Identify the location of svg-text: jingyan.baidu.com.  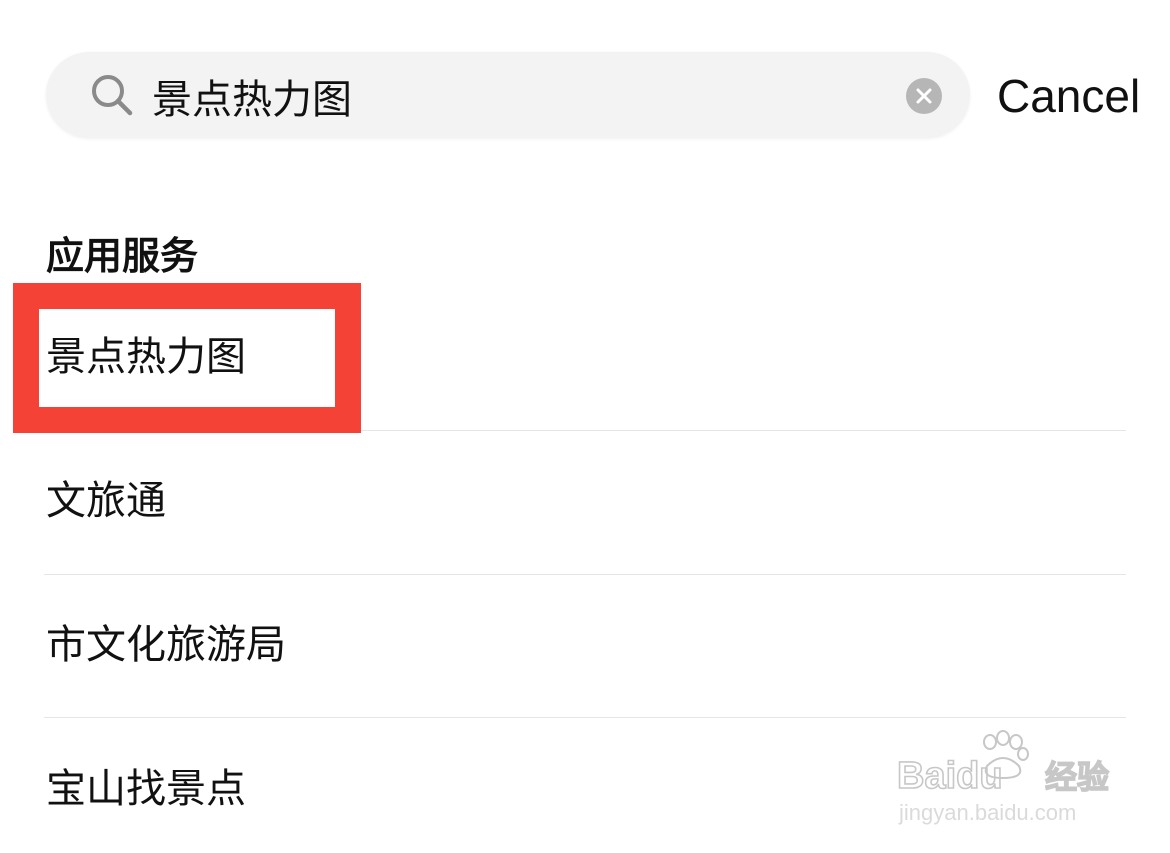
(987, 812).